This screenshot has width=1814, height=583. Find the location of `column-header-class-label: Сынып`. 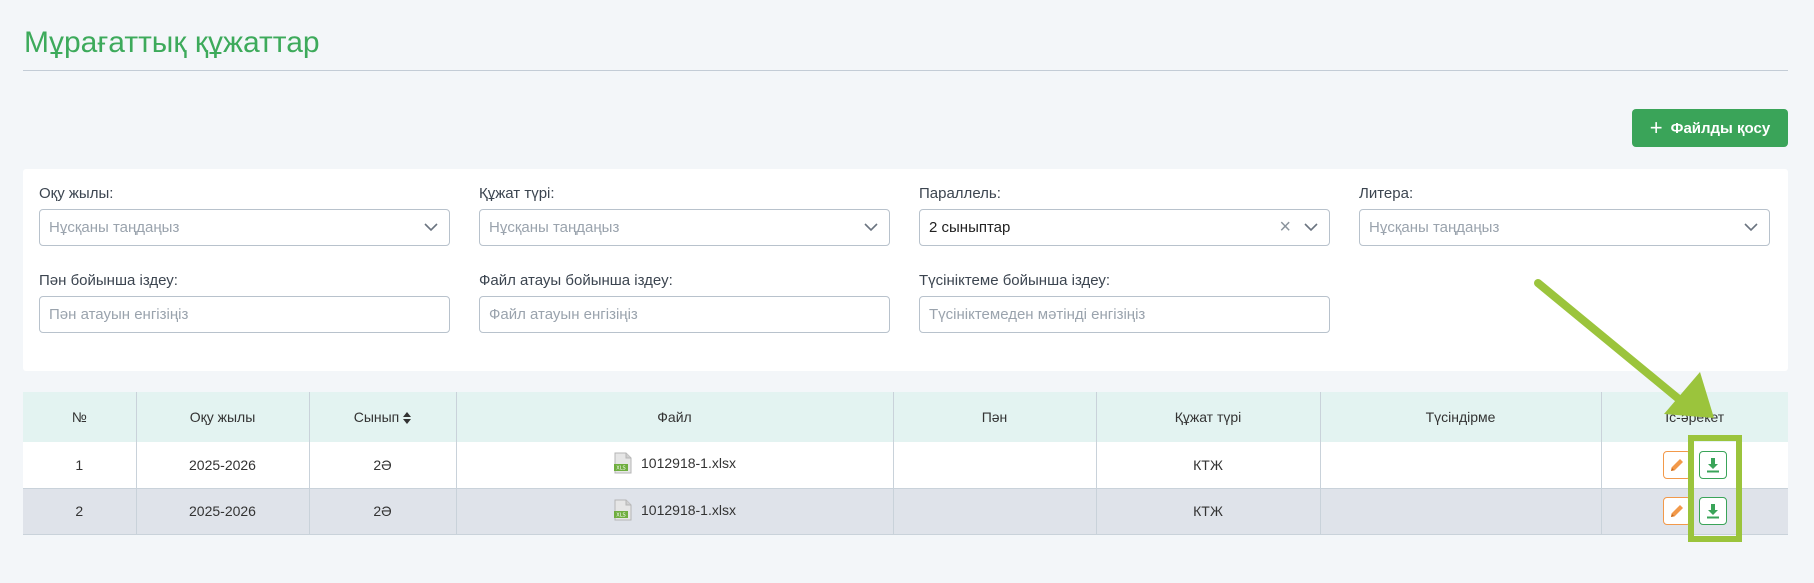

column-header-class-label: Сынып is located at coordinates (376, 417).